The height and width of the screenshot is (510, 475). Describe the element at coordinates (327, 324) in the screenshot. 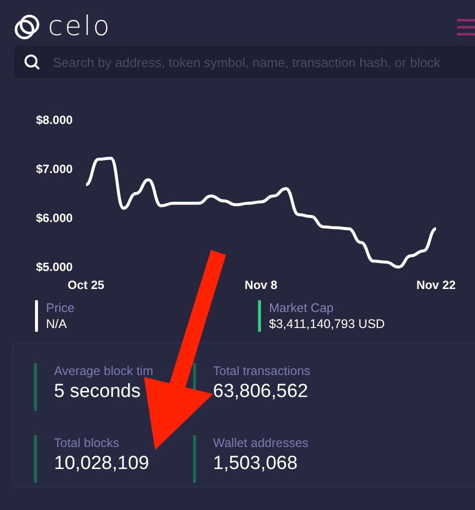

I see `legend-value: $3,411,140,793 USD` at that location.